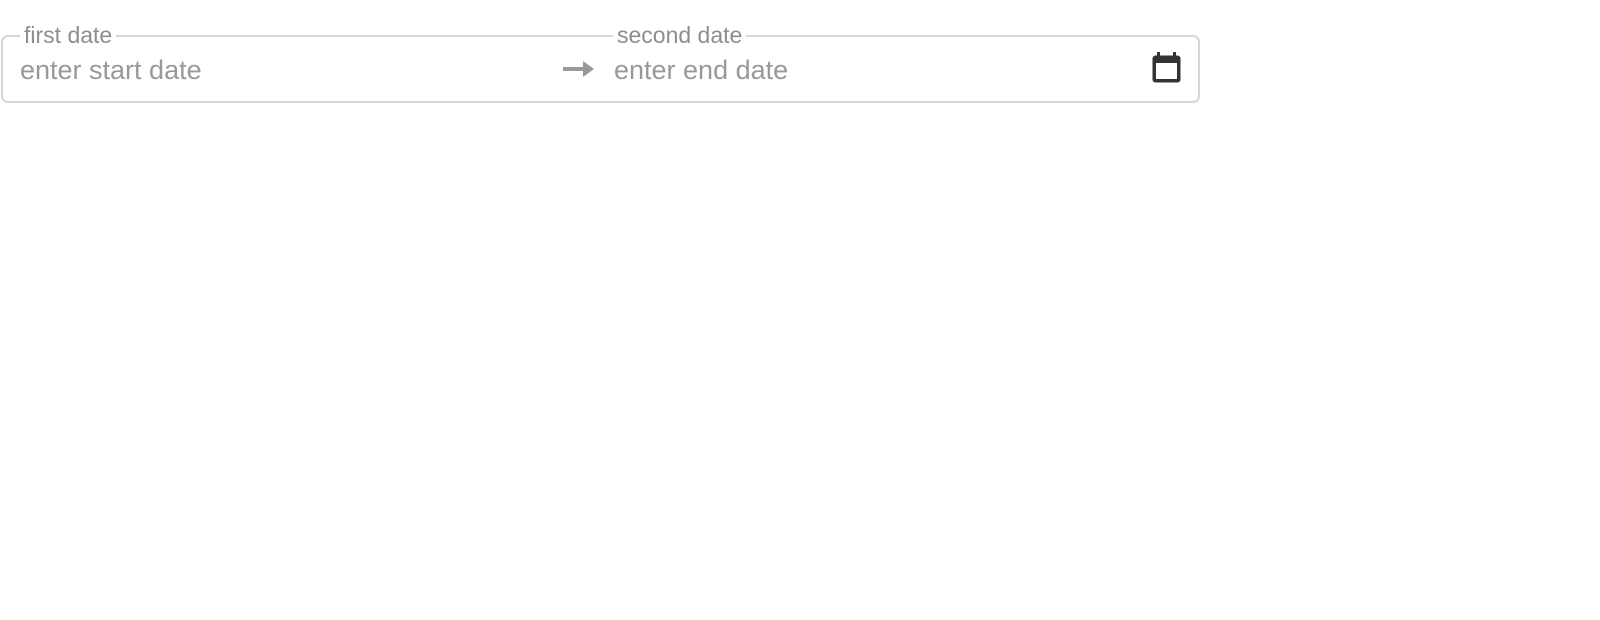  What do you see at coordinates (600, 52) in the screenshot?
I see `date-range-picker: first date second date` at bounding box center [600, 52].